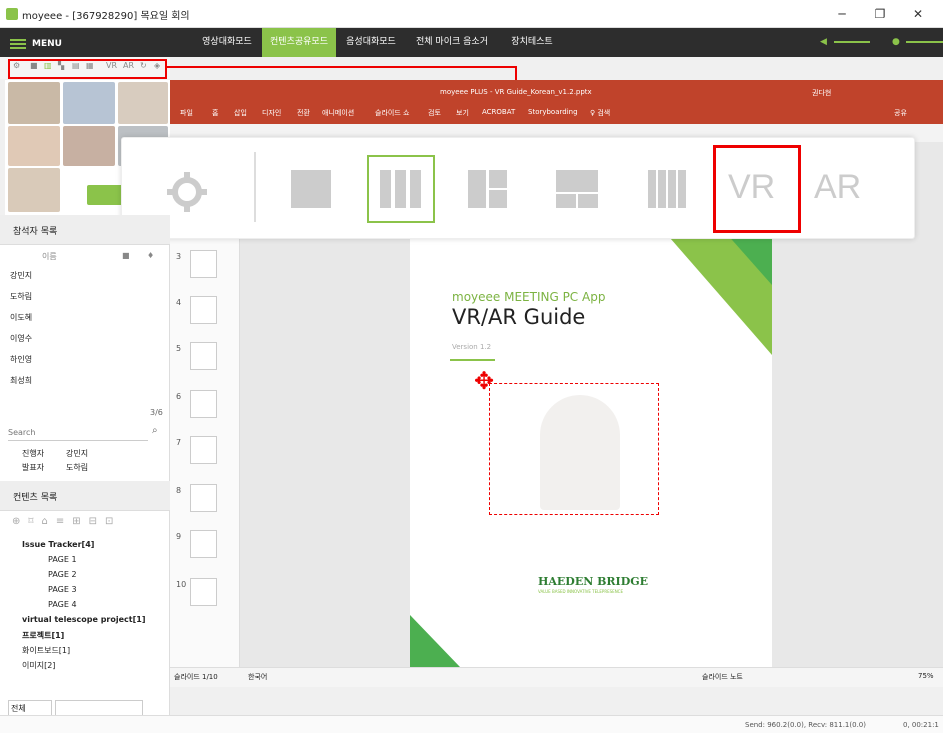  Describe the element at coordinates (924, 42) in the screenshot. I see `mic-volume-slider` at that location.